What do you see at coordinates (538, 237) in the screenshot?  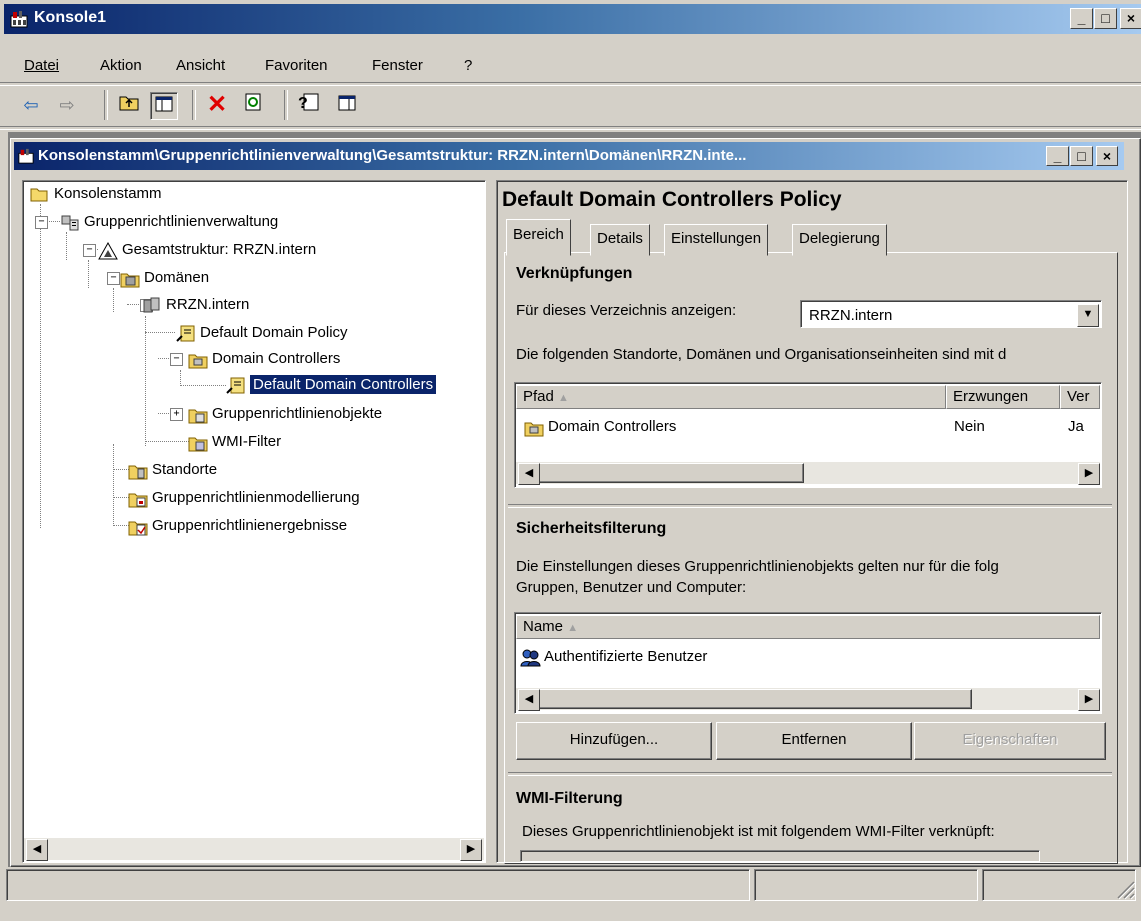 I see `tab-bereich: Bereich` at bounding box center [538, 237].